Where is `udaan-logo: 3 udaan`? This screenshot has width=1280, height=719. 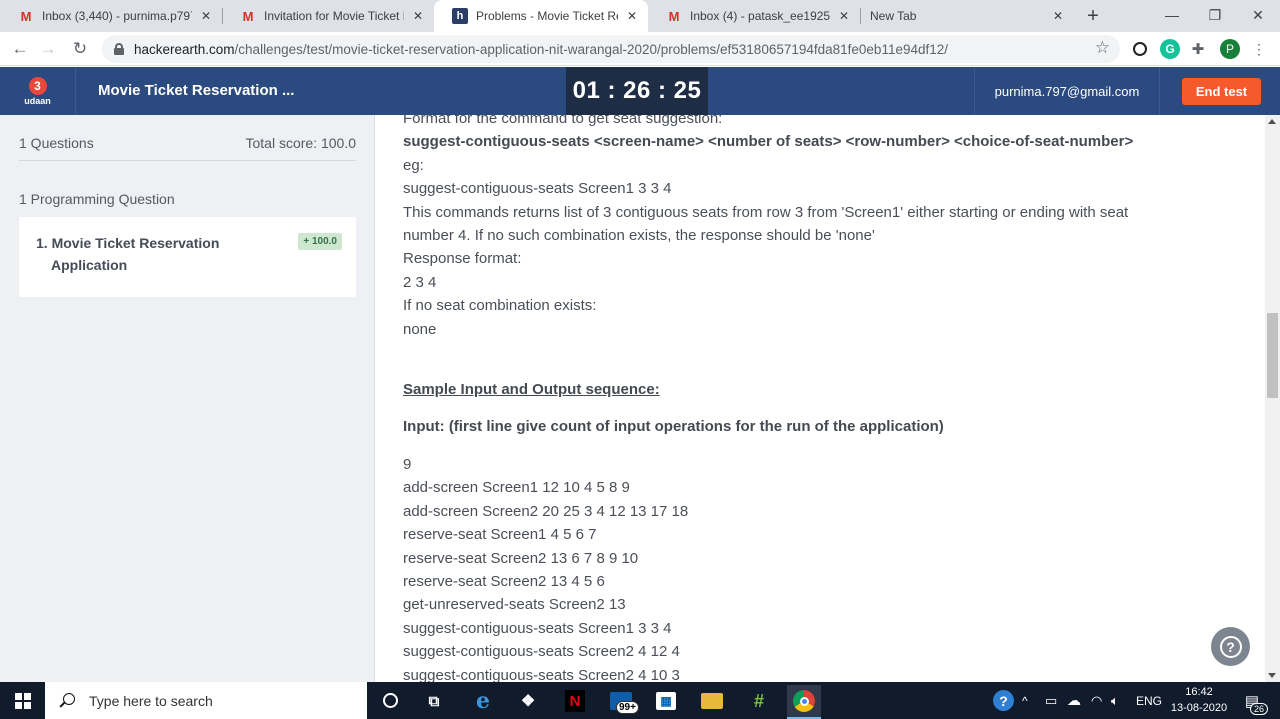
udaan-logo: 3 udaan is located at coordinates (38, 91).